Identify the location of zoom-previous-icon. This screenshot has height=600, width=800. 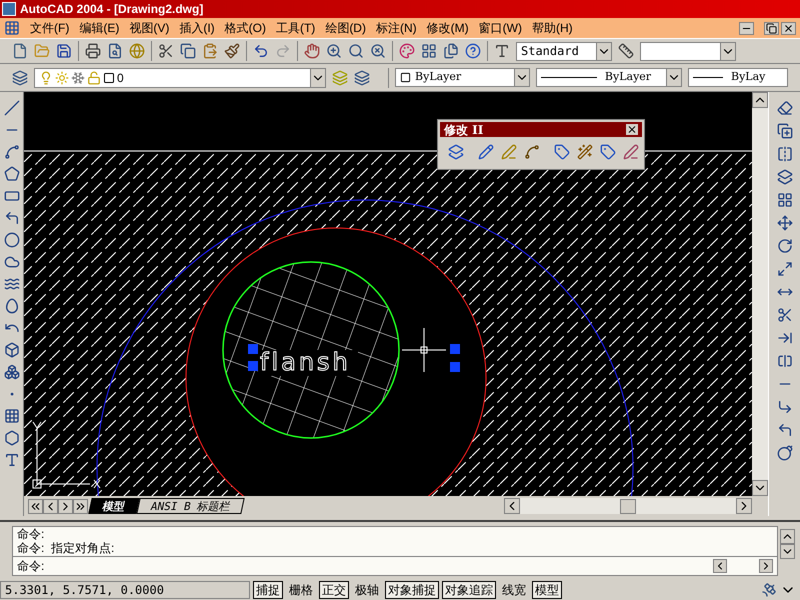
(378, 51).